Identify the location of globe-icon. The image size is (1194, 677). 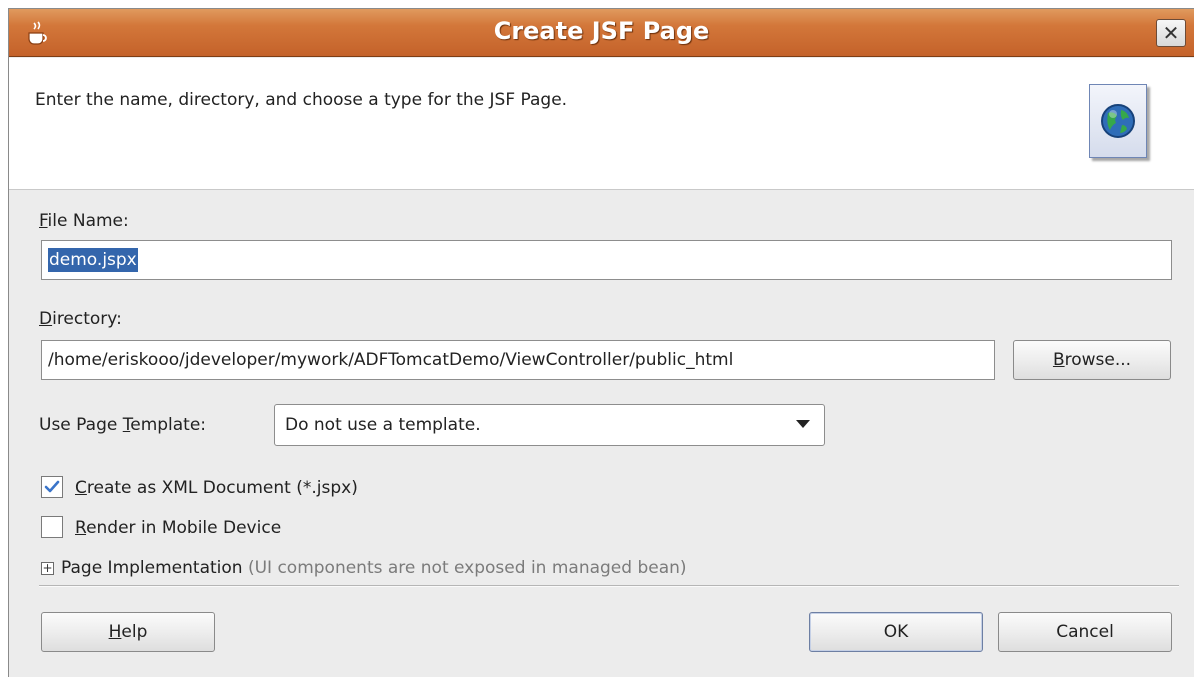
(1118, 121).